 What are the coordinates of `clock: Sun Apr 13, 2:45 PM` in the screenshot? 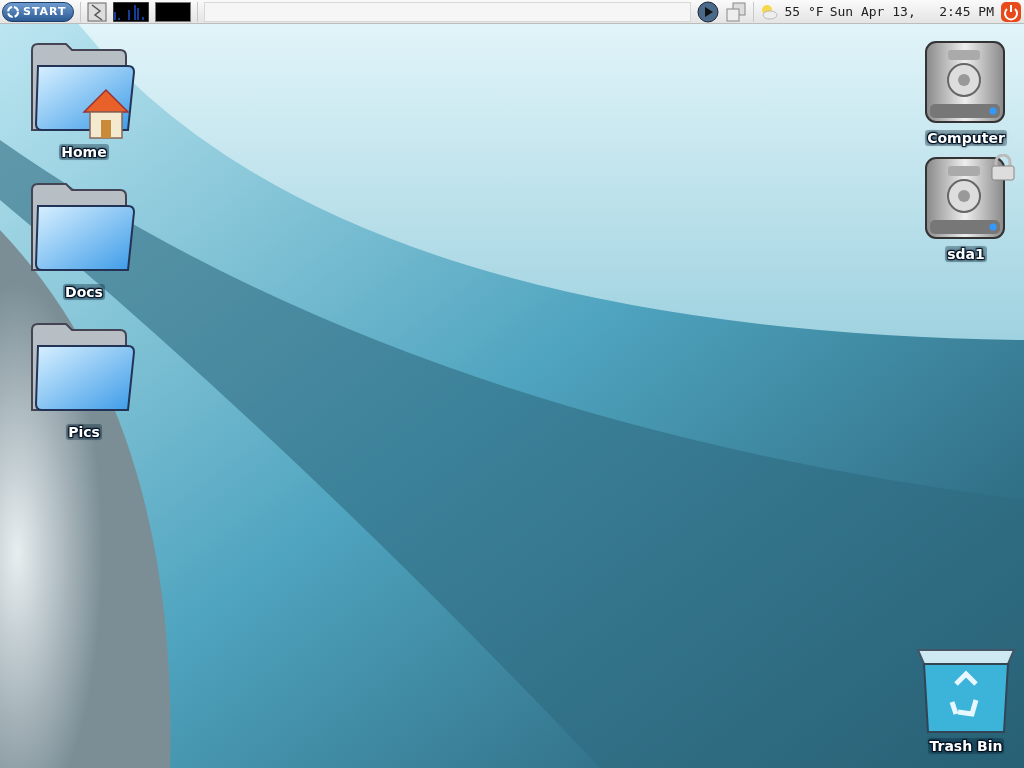 It's located at (911, 11).